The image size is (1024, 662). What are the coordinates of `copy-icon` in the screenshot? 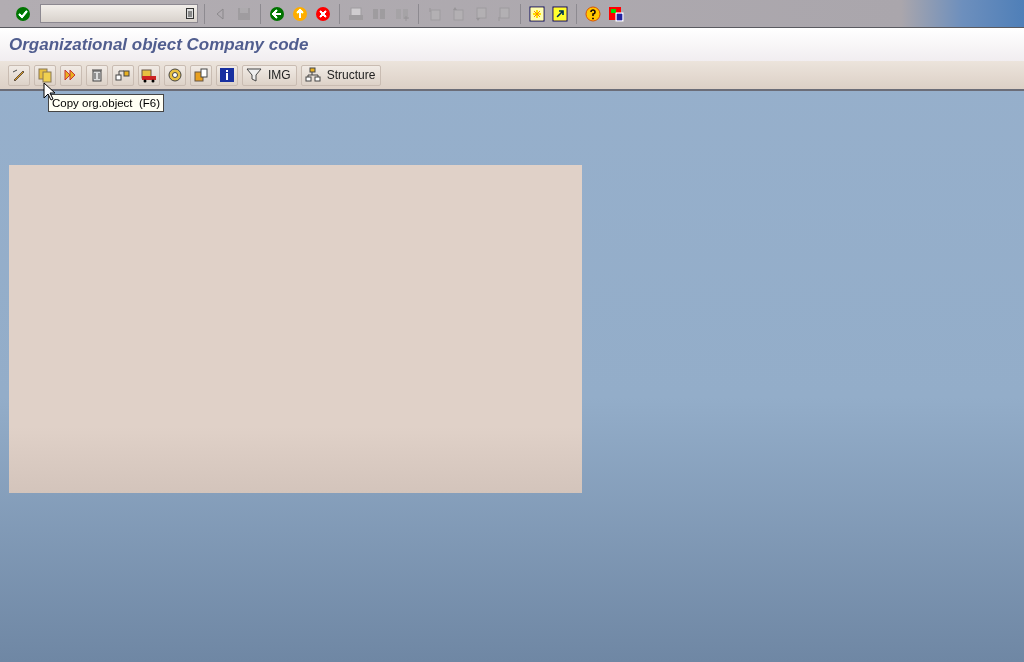 It's located at (45, 75).